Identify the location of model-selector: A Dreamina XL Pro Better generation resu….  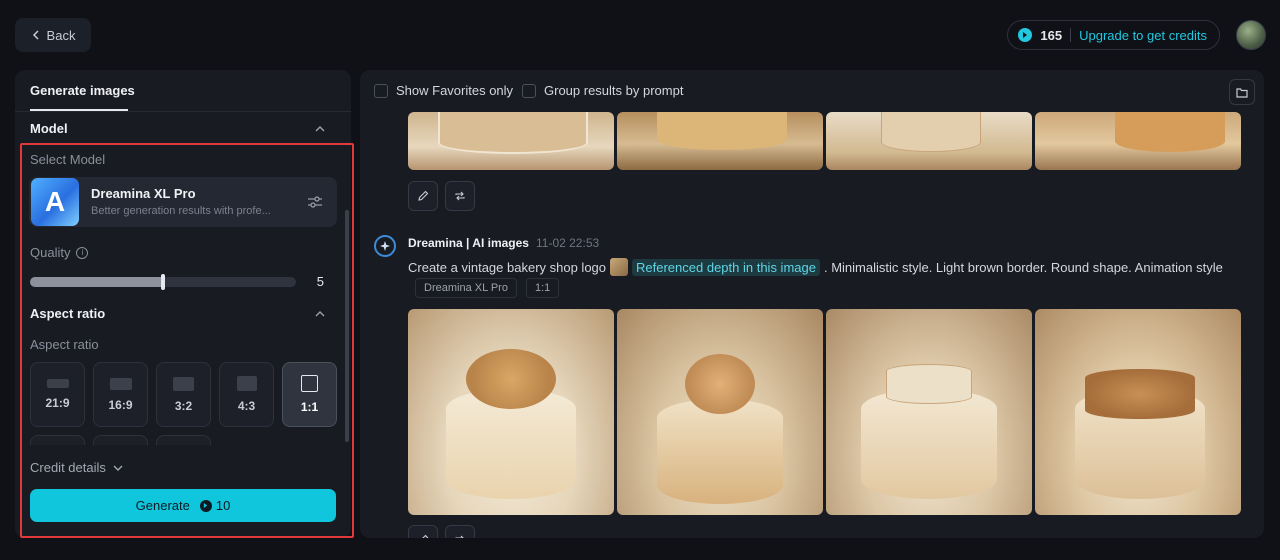
(183, 202).